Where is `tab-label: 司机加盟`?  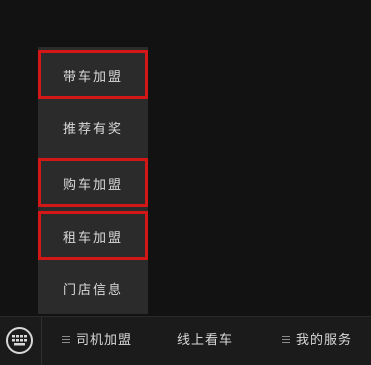
tab-label: 司机加盟 is located at coordinates (104, 340).